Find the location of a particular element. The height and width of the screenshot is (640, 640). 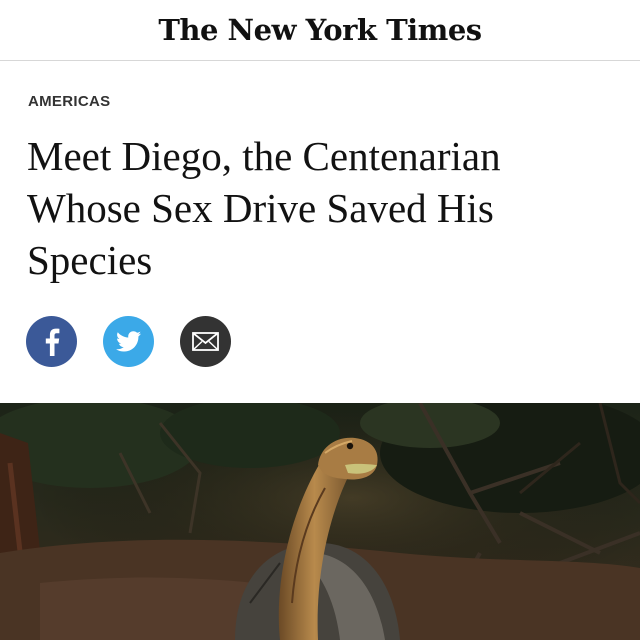

email-icon is located at coordinates (205, 341).